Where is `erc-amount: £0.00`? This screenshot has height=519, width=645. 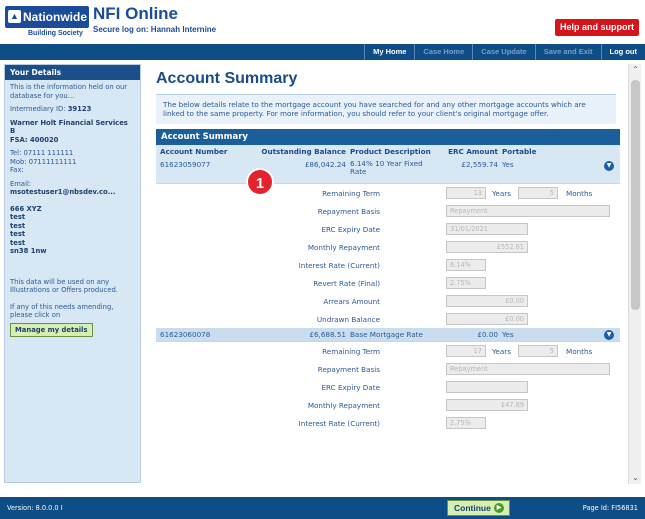 erc-amount: £0.00 is located at coordinates (487, 335).